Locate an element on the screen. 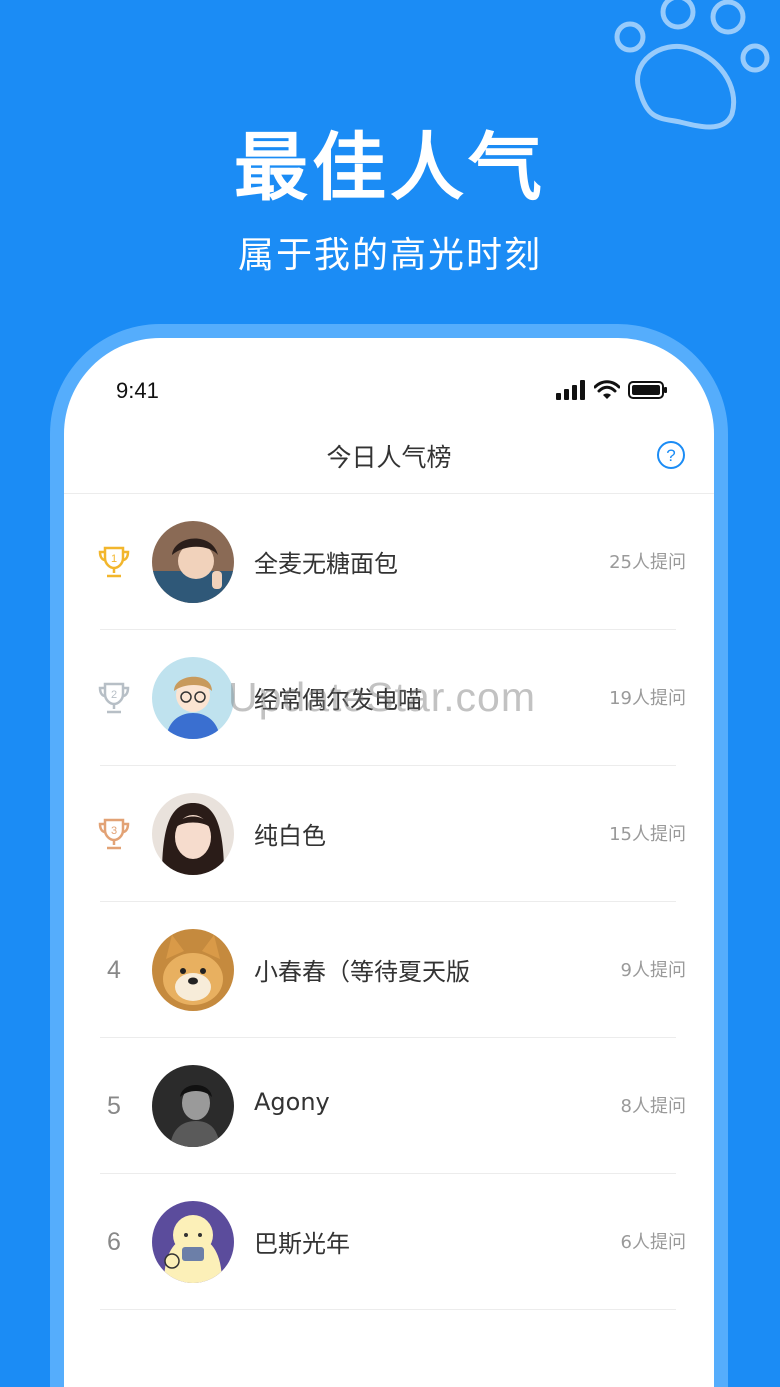 This screenshot has height=1387, width=780. user-name: 全麦无糖面包 is located at coordinates (326, 564).